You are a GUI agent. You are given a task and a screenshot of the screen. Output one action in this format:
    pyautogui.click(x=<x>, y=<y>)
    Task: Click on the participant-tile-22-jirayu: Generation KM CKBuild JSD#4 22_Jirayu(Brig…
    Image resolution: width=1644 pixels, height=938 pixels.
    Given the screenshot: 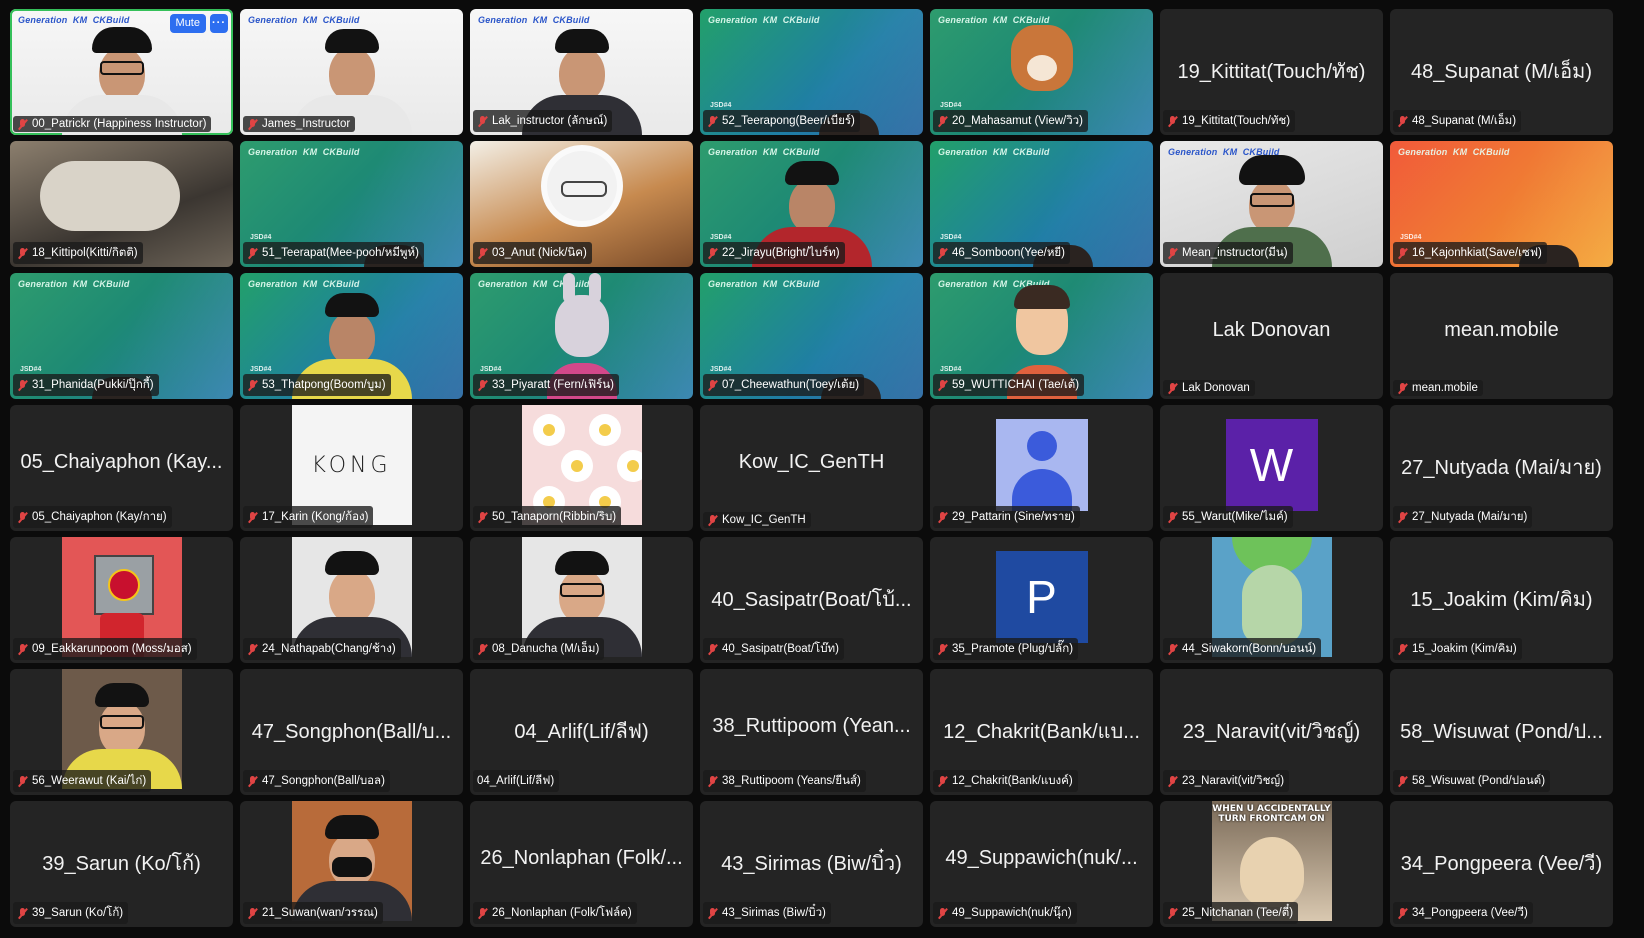 What is the action you would take?
    pyautogui.click(x=811, y=204)
    